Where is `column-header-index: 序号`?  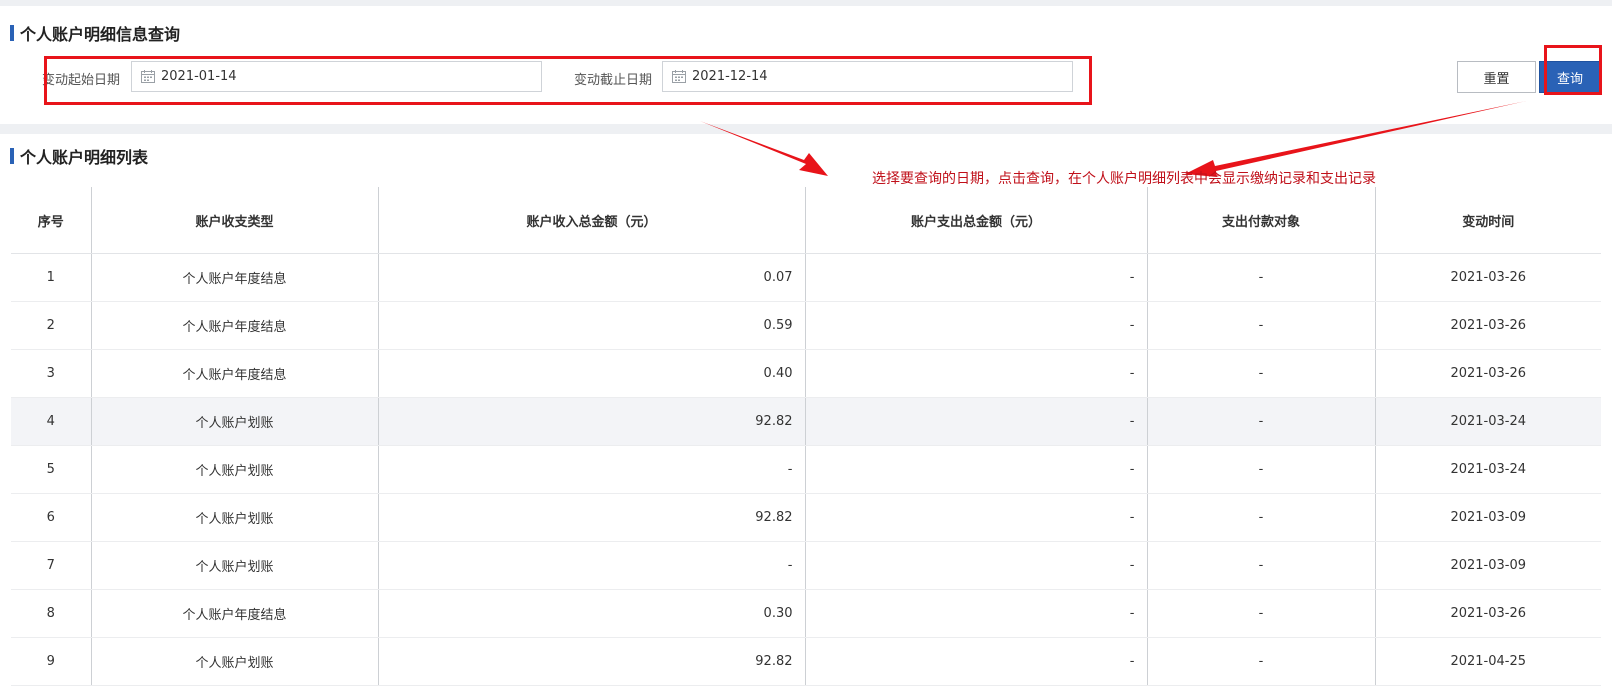 column-header-index: 序号 is located at coordinates (51, 220).